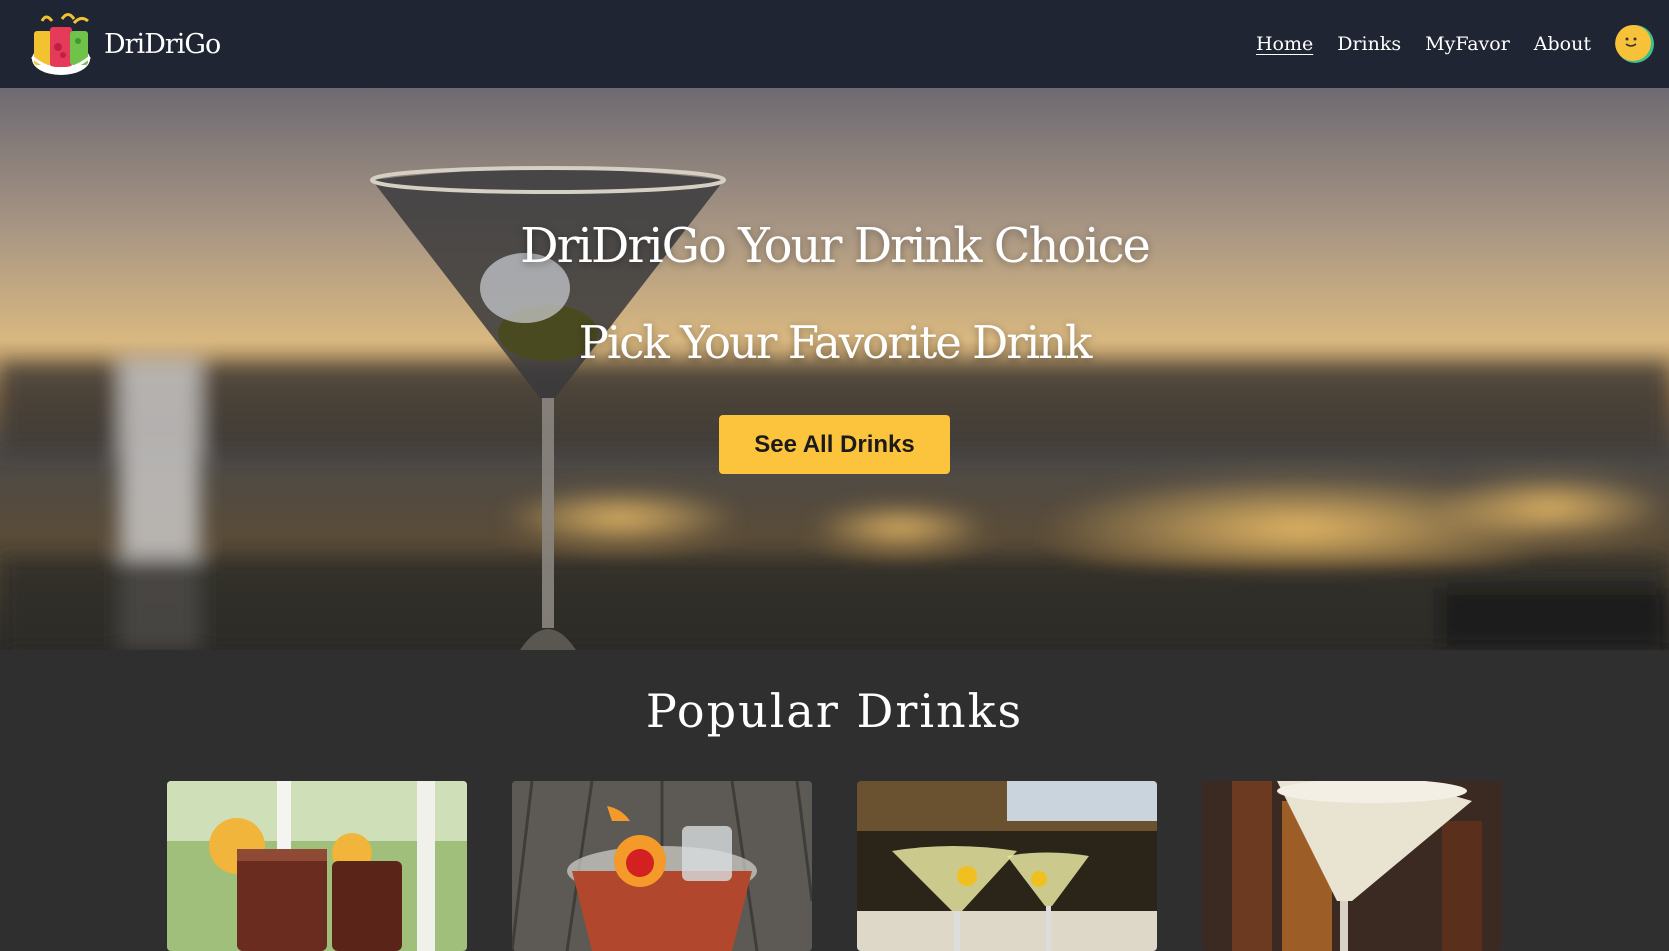 The height and width of the screenshot is (951, 1669). Describe the element at coordinates (834, 711) in the screenshot. I see `section-title: Popular Drinks` at that location.